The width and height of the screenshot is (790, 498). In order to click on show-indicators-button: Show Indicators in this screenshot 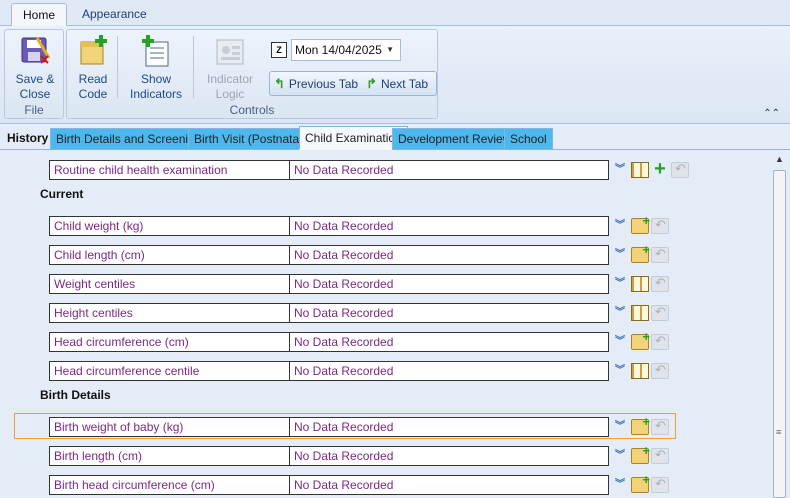, I will do `click(156, 67)`.